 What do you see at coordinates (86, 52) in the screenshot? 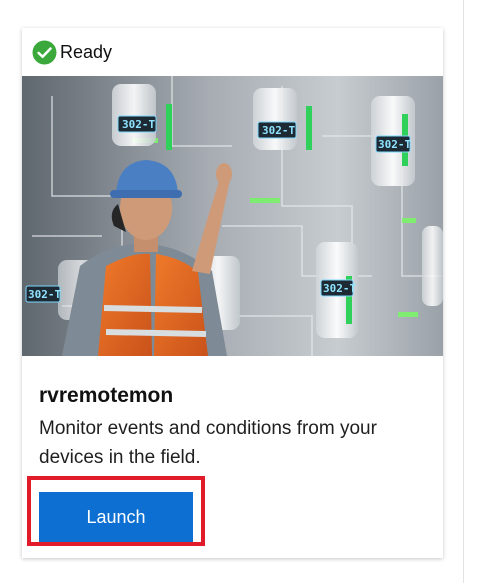
I see `status-label: Ready` at bounding box center [86, 52].